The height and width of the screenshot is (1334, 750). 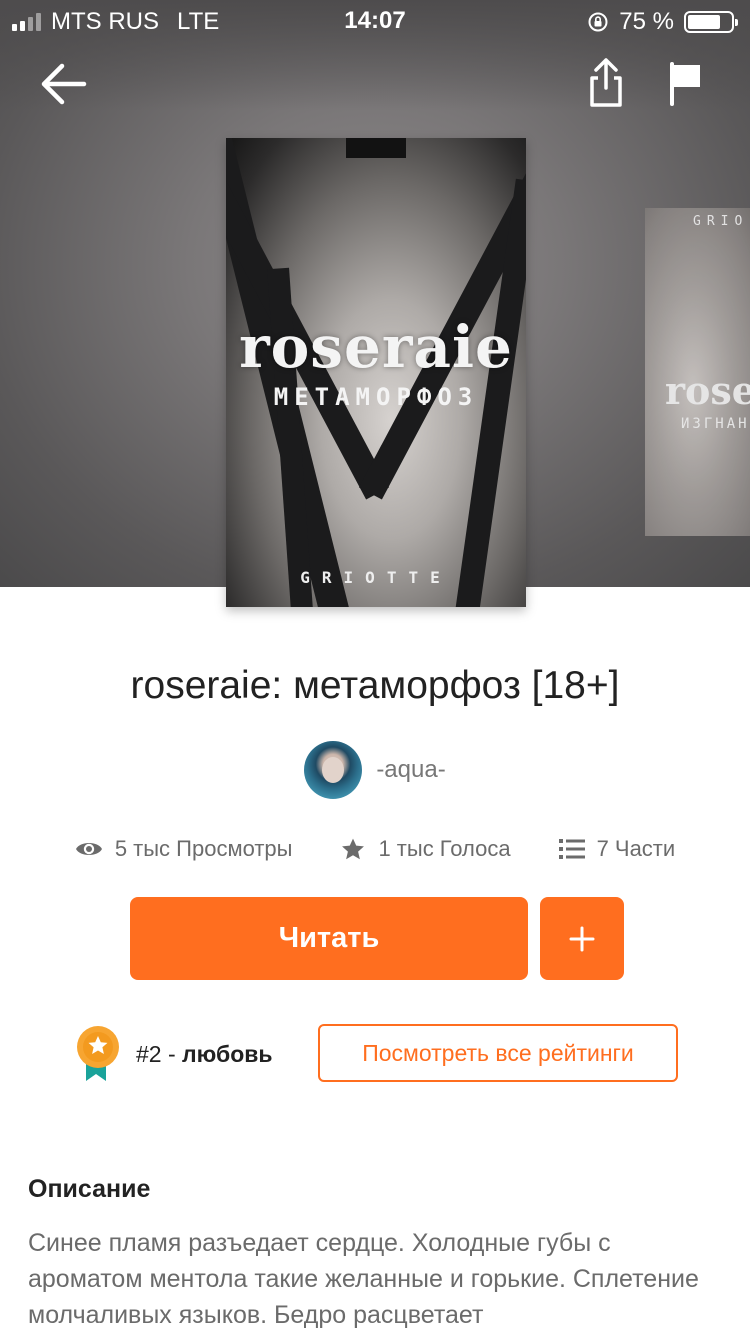 I want to click on rank-number: #2, so click(x=149, y=1053).